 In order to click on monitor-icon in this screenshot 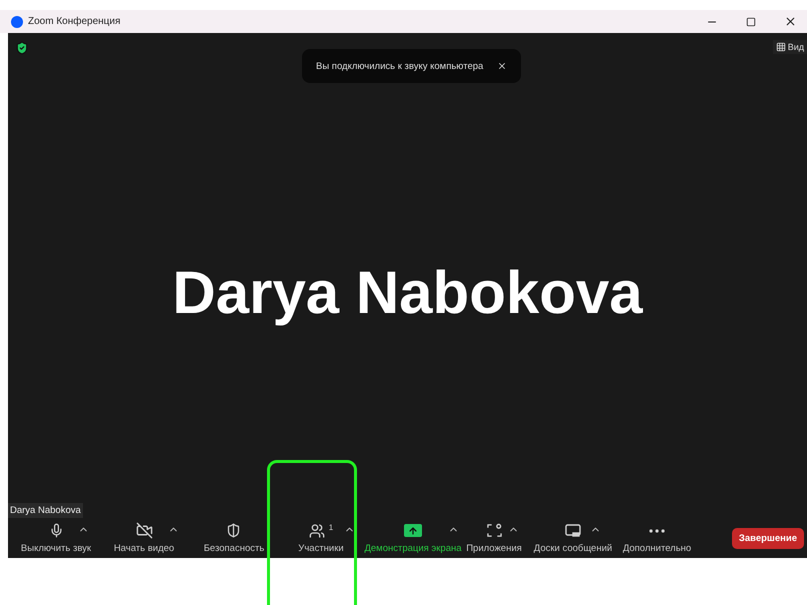, I will do `click(573, 531)`.